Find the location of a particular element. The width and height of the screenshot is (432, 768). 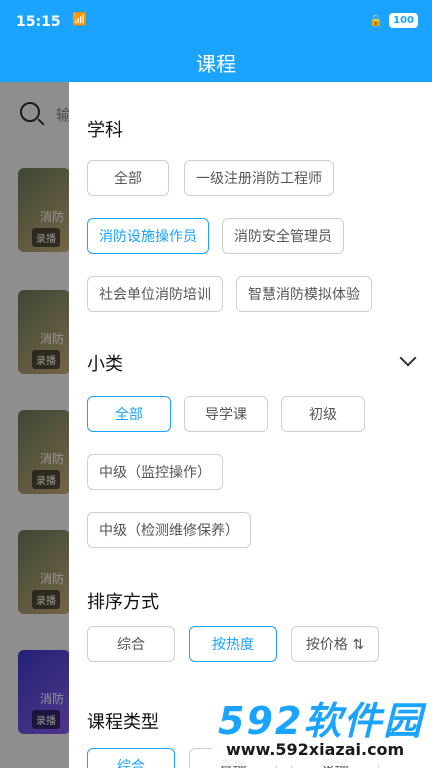

wifi-icon: 📶 is located at coordinates (79, 19).